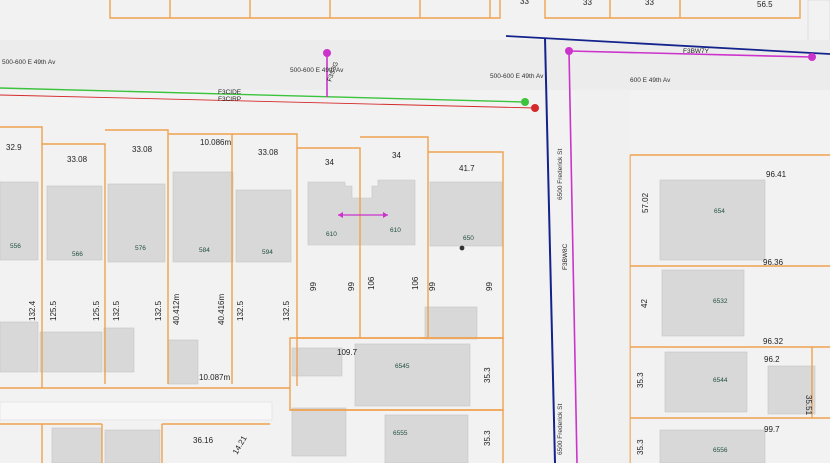 The height and width of the screenshot is (463, 830). Describe the element at coordinates (487, 438) in the screenshot. I see `dim-353b: 35.3` at that location.